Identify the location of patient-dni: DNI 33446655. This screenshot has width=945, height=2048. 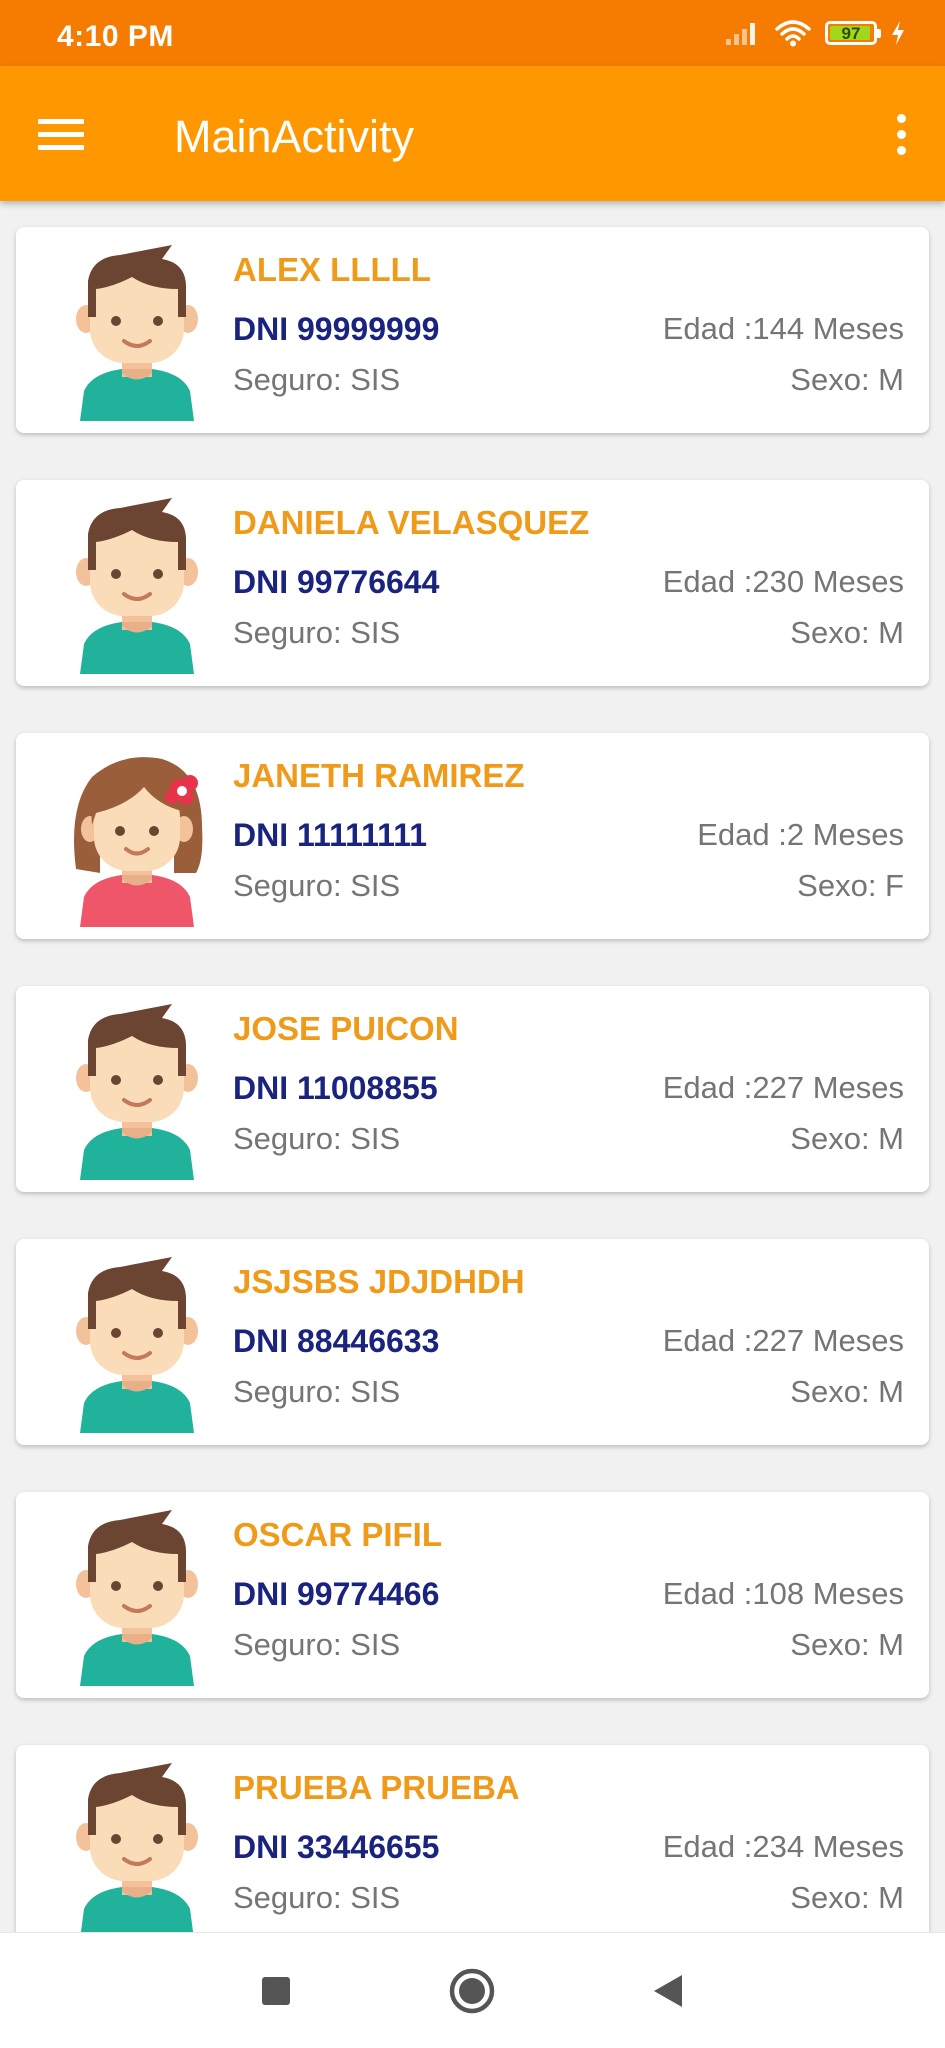
(336, 1847).